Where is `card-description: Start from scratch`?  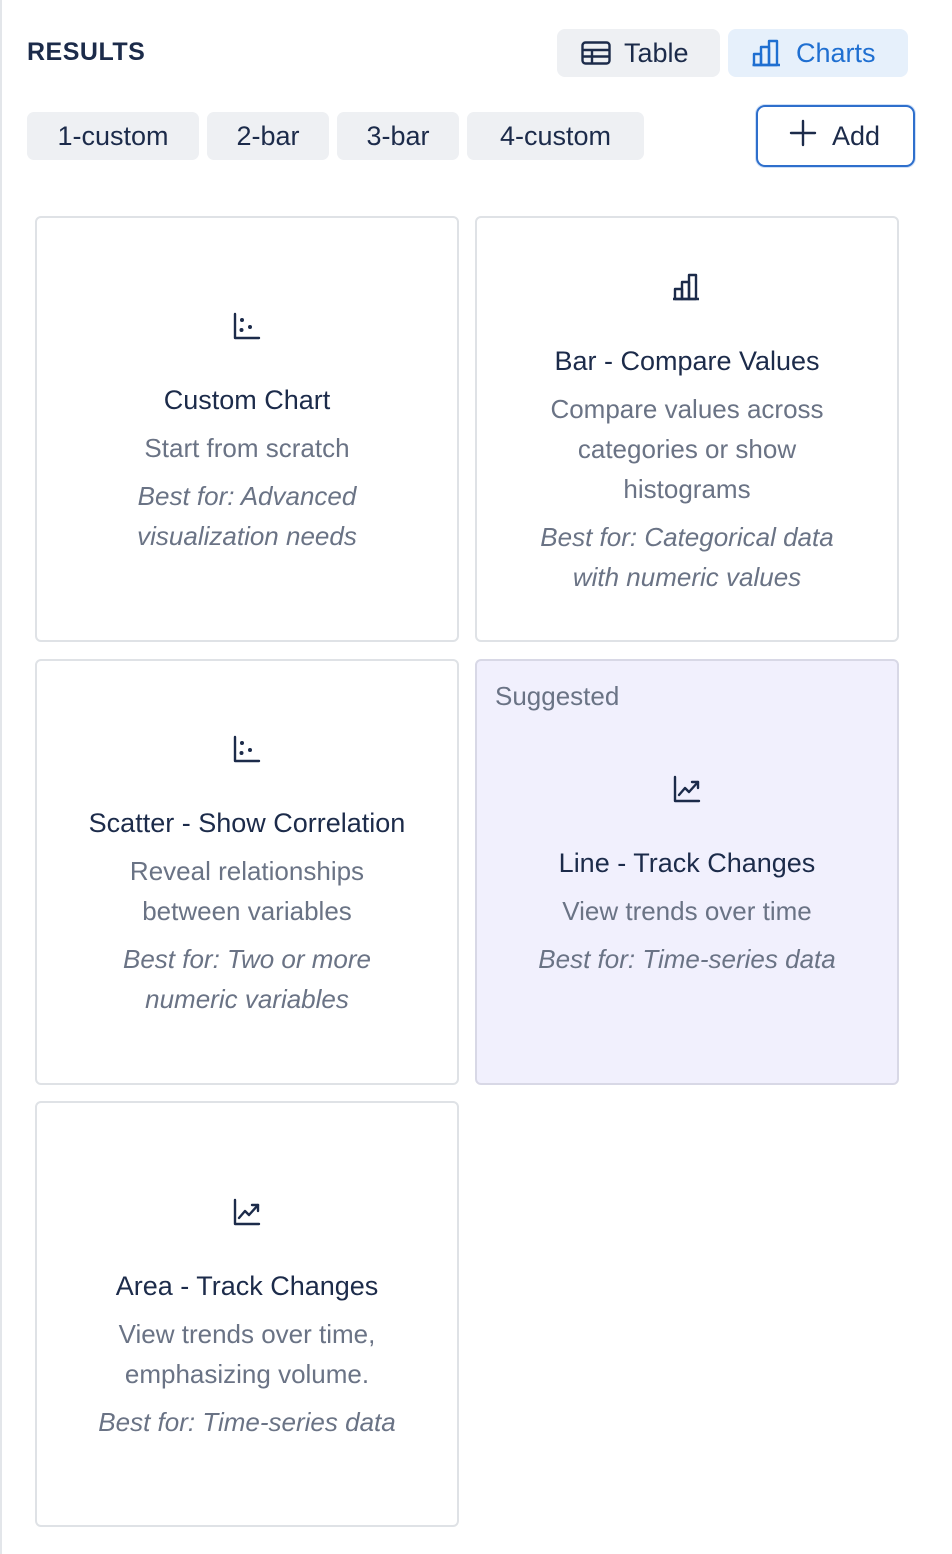 card-description: Start from scratch is located at coordinates (247, 448).